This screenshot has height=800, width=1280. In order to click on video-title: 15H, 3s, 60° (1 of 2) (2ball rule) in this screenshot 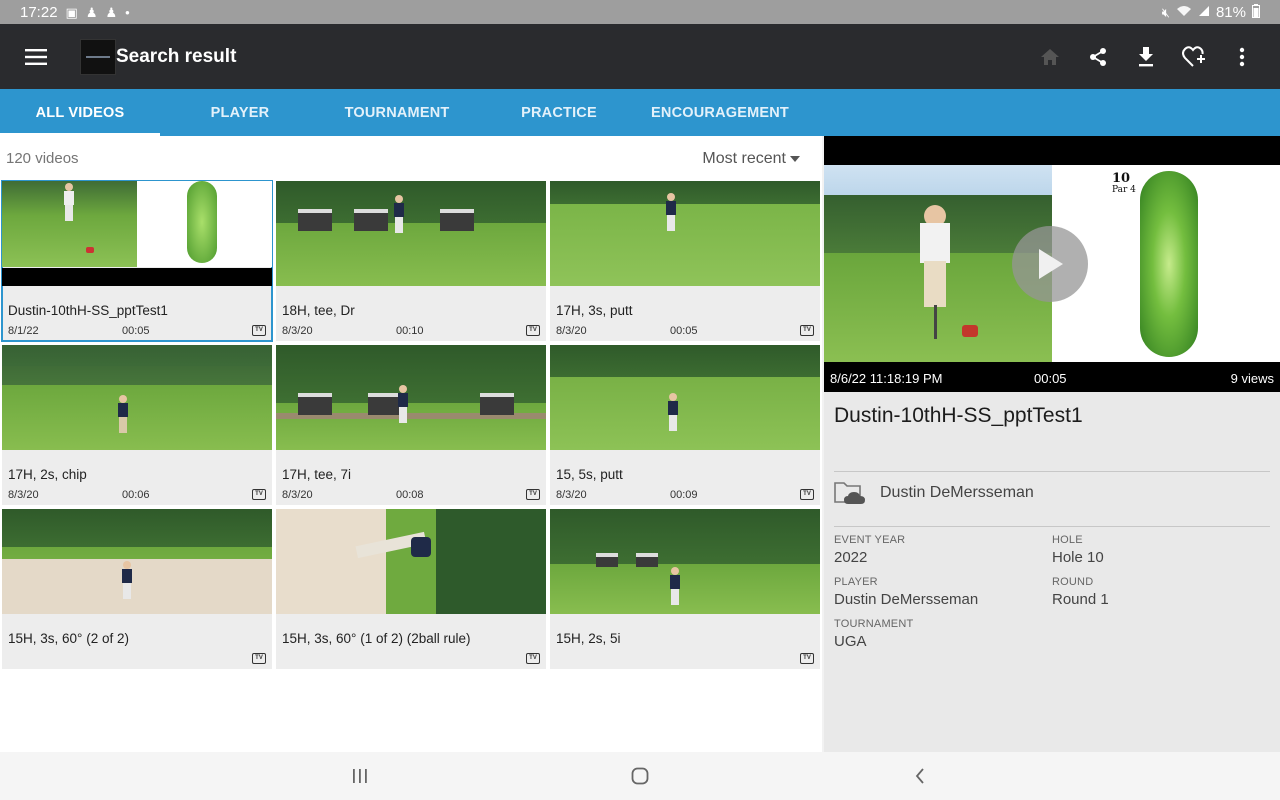, I will do `click(376, 638)`.